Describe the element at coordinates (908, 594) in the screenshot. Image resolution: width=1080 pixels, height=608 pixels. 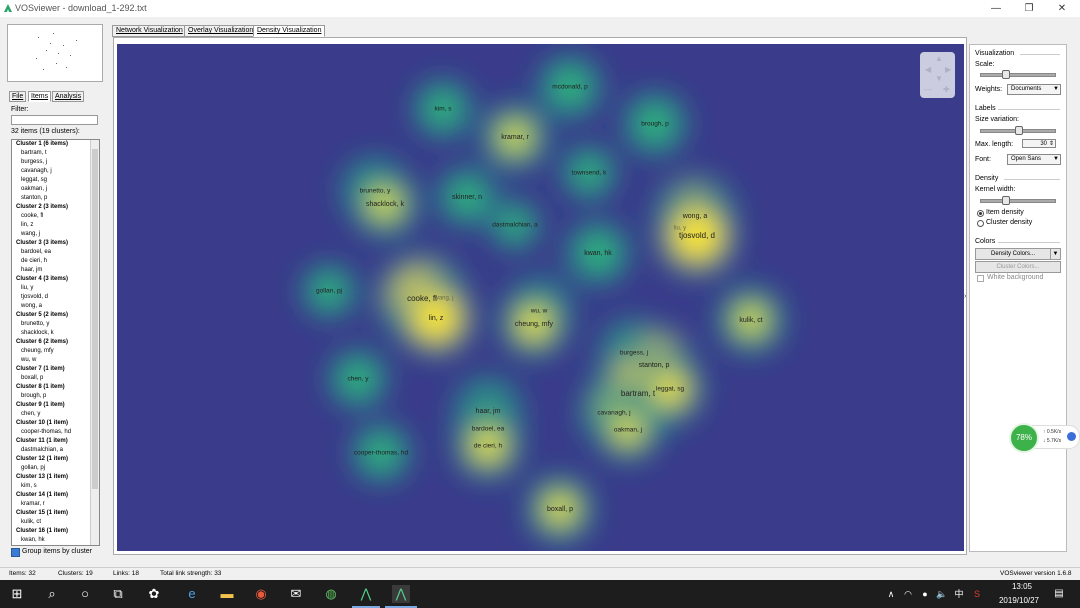
I see `wifi-icon: ◠` at that location.